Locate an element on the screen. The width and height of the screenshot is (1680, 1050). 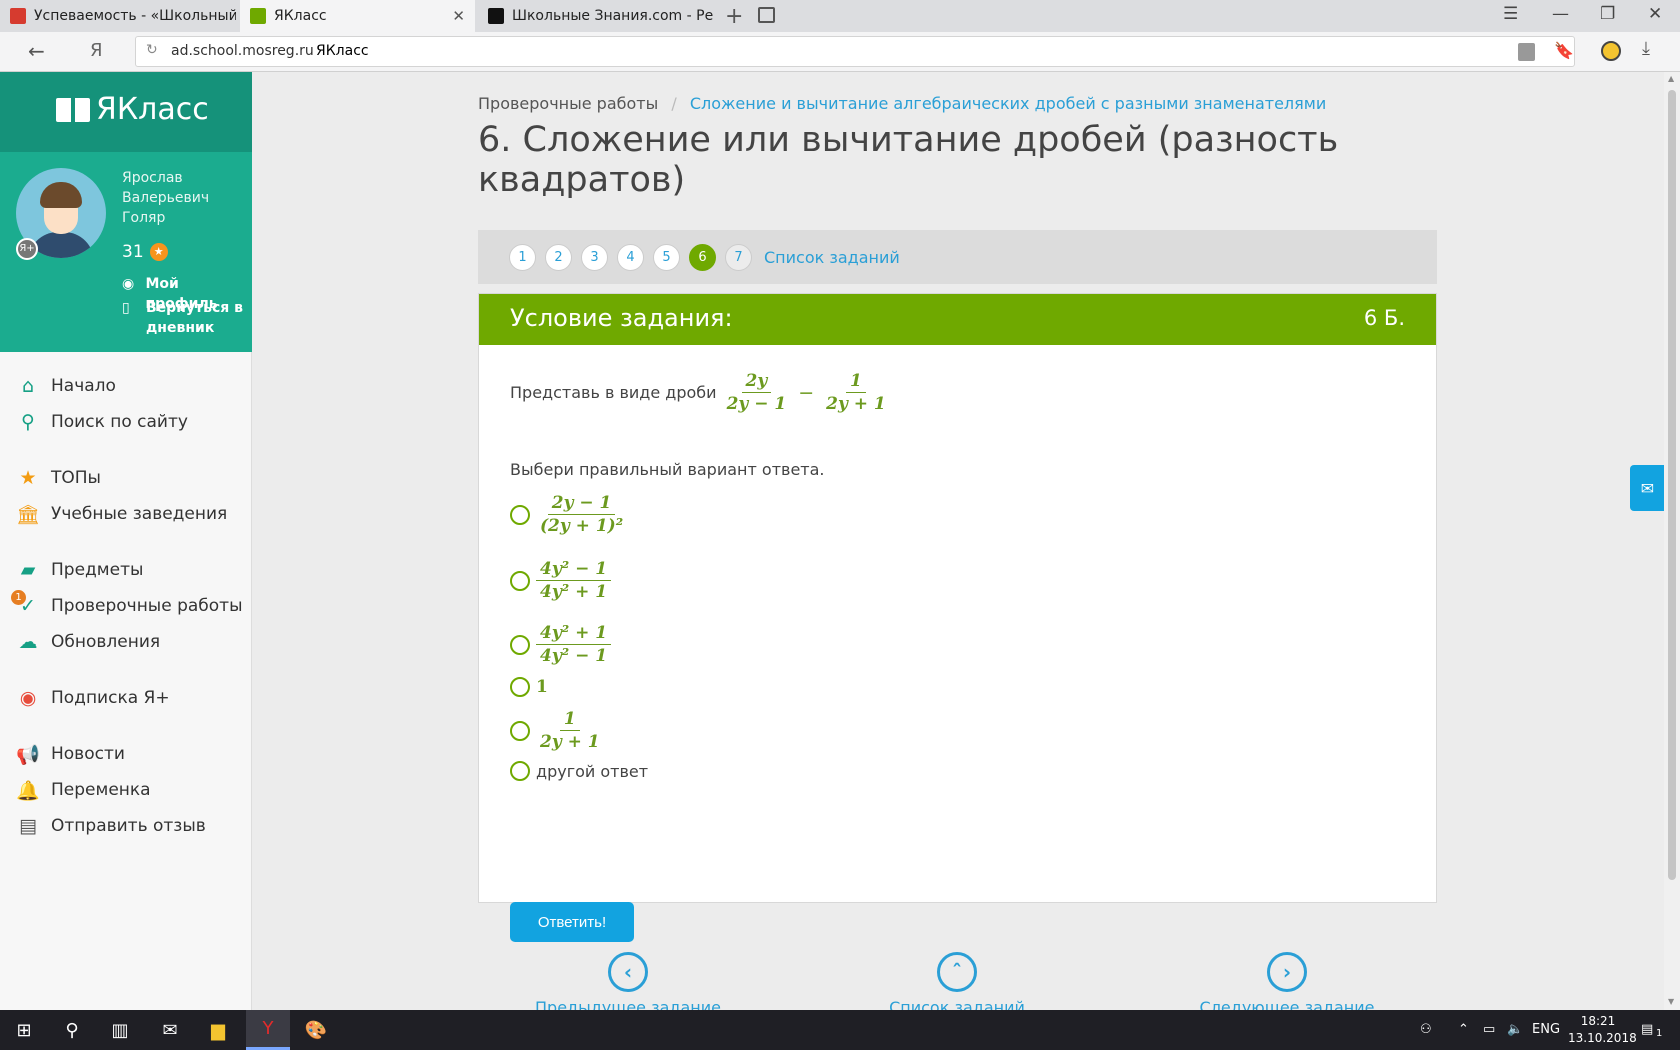
fraction-denominator: 2y + 1 is located at coordinates (570, 742).